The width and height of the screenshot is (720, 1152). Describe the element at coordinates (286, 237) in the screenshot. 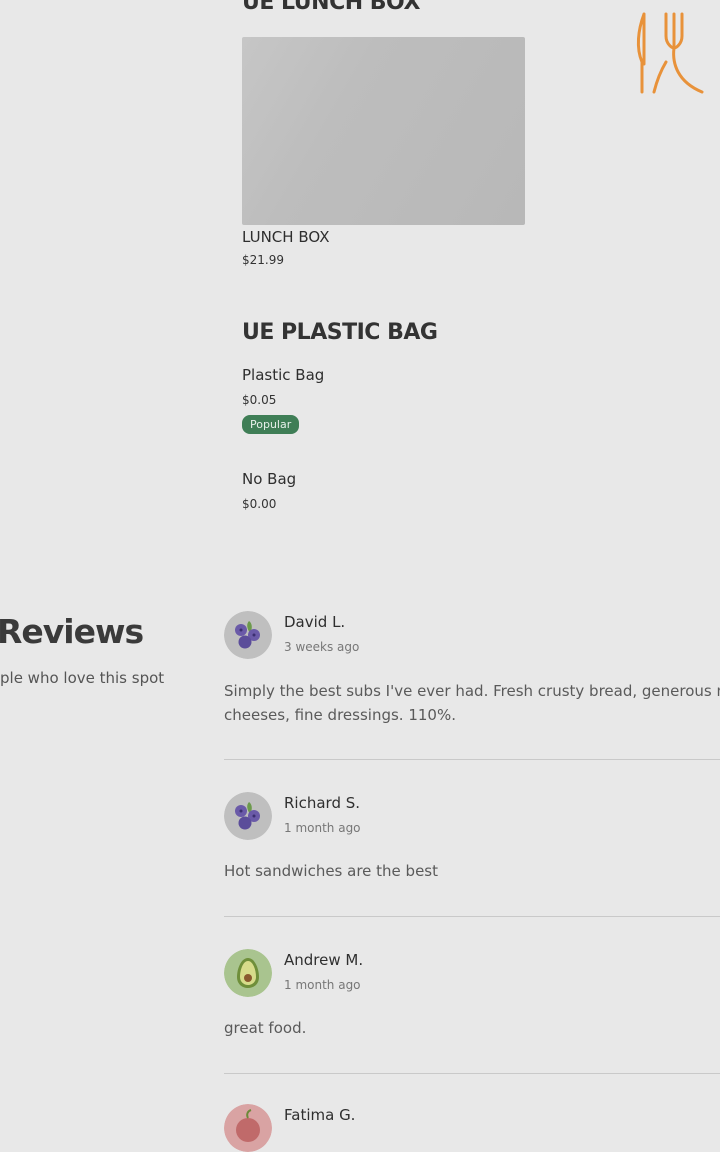

I see `item-name: LUNCH BOX` at that location.